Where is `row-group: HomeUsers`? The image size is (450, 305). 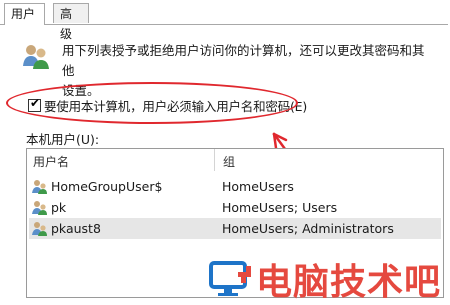 row-group: HomeUsers is located at coordinates (258, 186).